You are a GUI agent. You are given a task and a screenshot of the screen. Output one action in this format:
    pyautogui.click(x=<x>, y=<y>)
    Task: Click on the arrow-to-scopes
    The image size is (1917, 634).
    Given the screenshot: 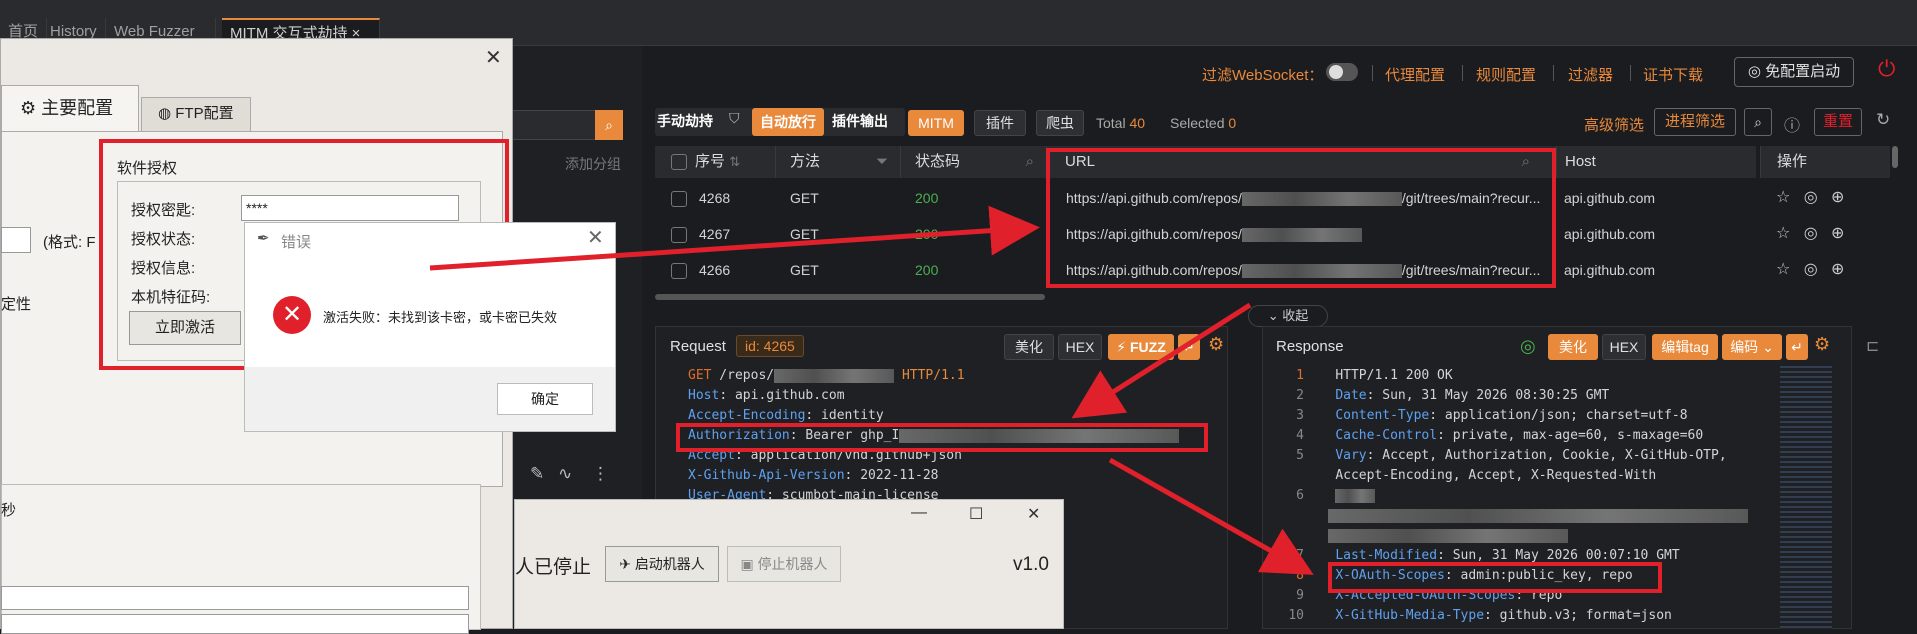 What is the action you would take?
    pyautogui.click(x=1211, y=516)
    